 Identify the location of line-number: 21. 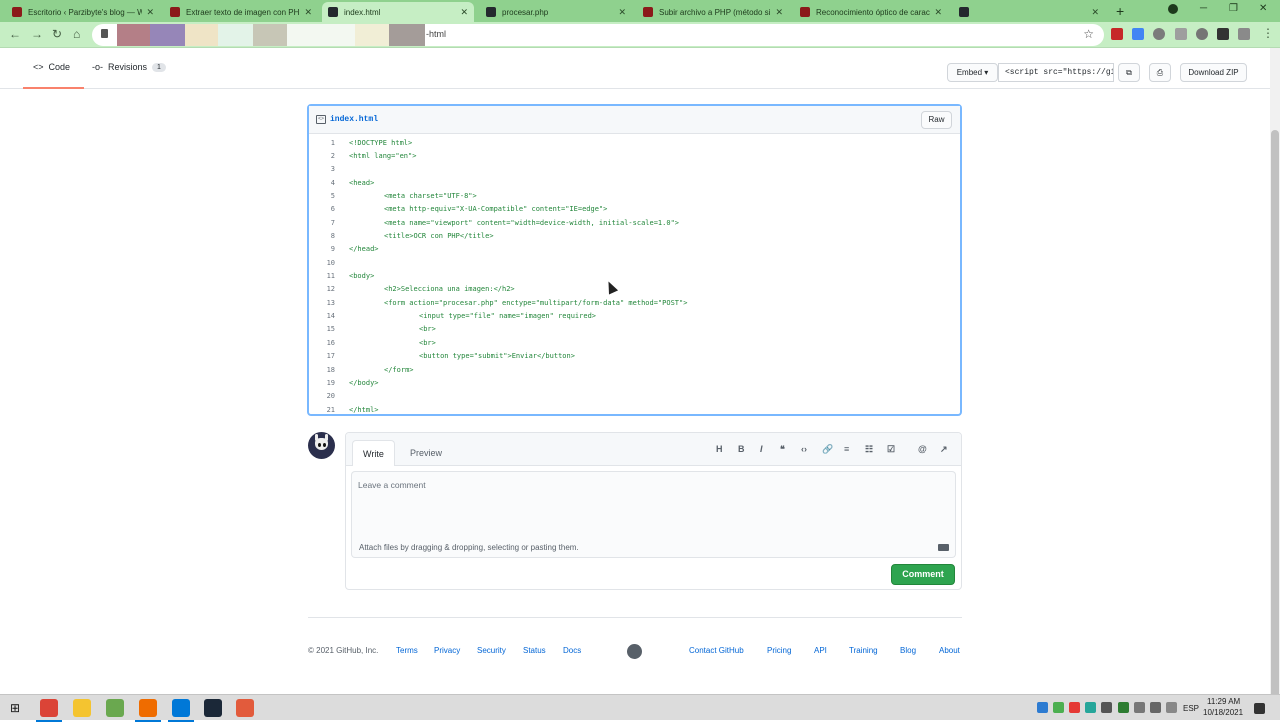
(322, 410).